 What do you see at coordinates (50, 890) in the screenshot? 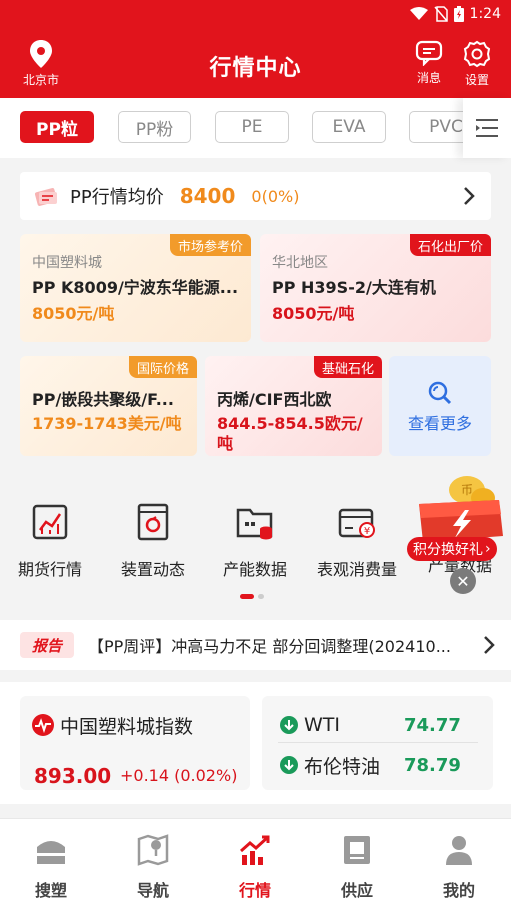
I see `nav-label: 搜塑` at bounding box center [50, 890].